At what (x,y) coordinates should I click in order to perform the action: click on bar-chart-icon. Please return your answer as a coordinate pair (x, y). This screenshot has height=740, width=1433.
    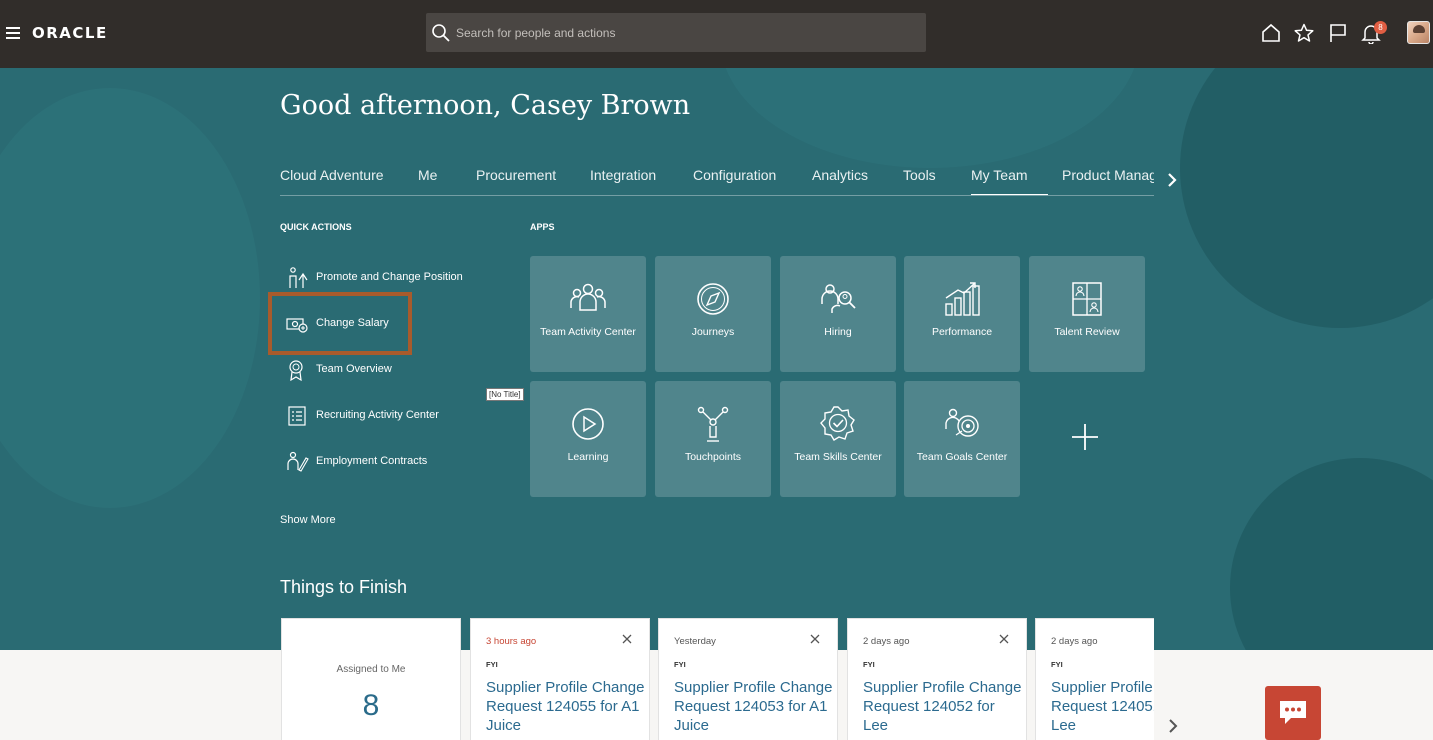
    Looking at the image, I should click on (962, 299).